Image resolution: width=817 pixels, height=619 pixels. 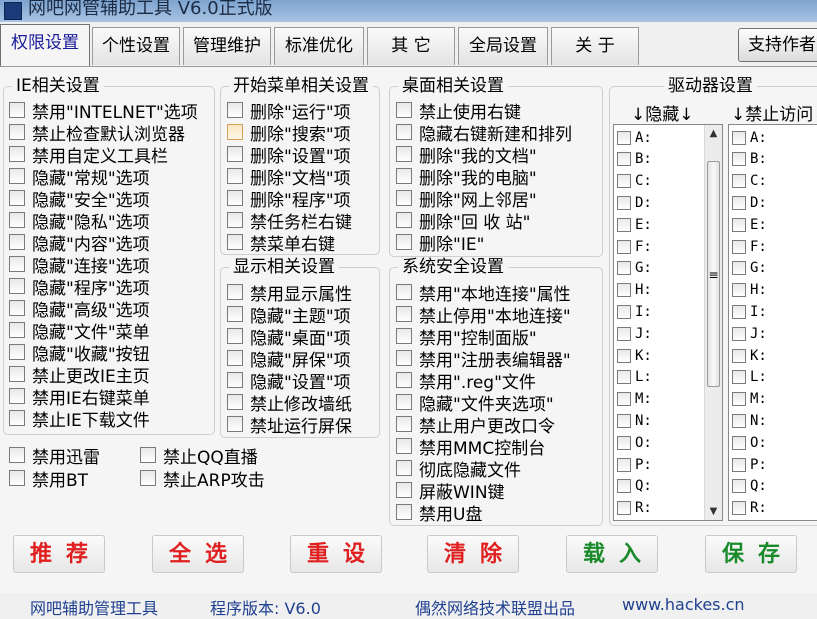 What do you see at coordinates (458, 469) in the screenshot?
I see `checkbox-item: 彻底隐藏文件` at bounding box center [458, 469].